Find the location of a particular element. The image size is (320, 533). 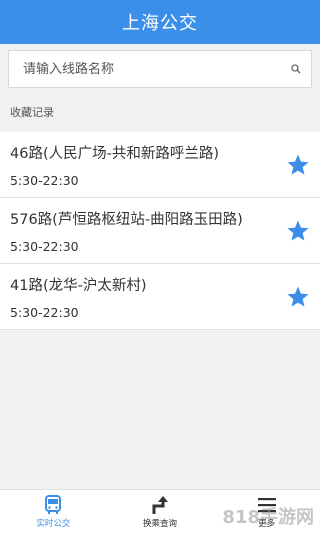

tab-transfer-query: 换乘查询 is located at coordinates (160, 511).